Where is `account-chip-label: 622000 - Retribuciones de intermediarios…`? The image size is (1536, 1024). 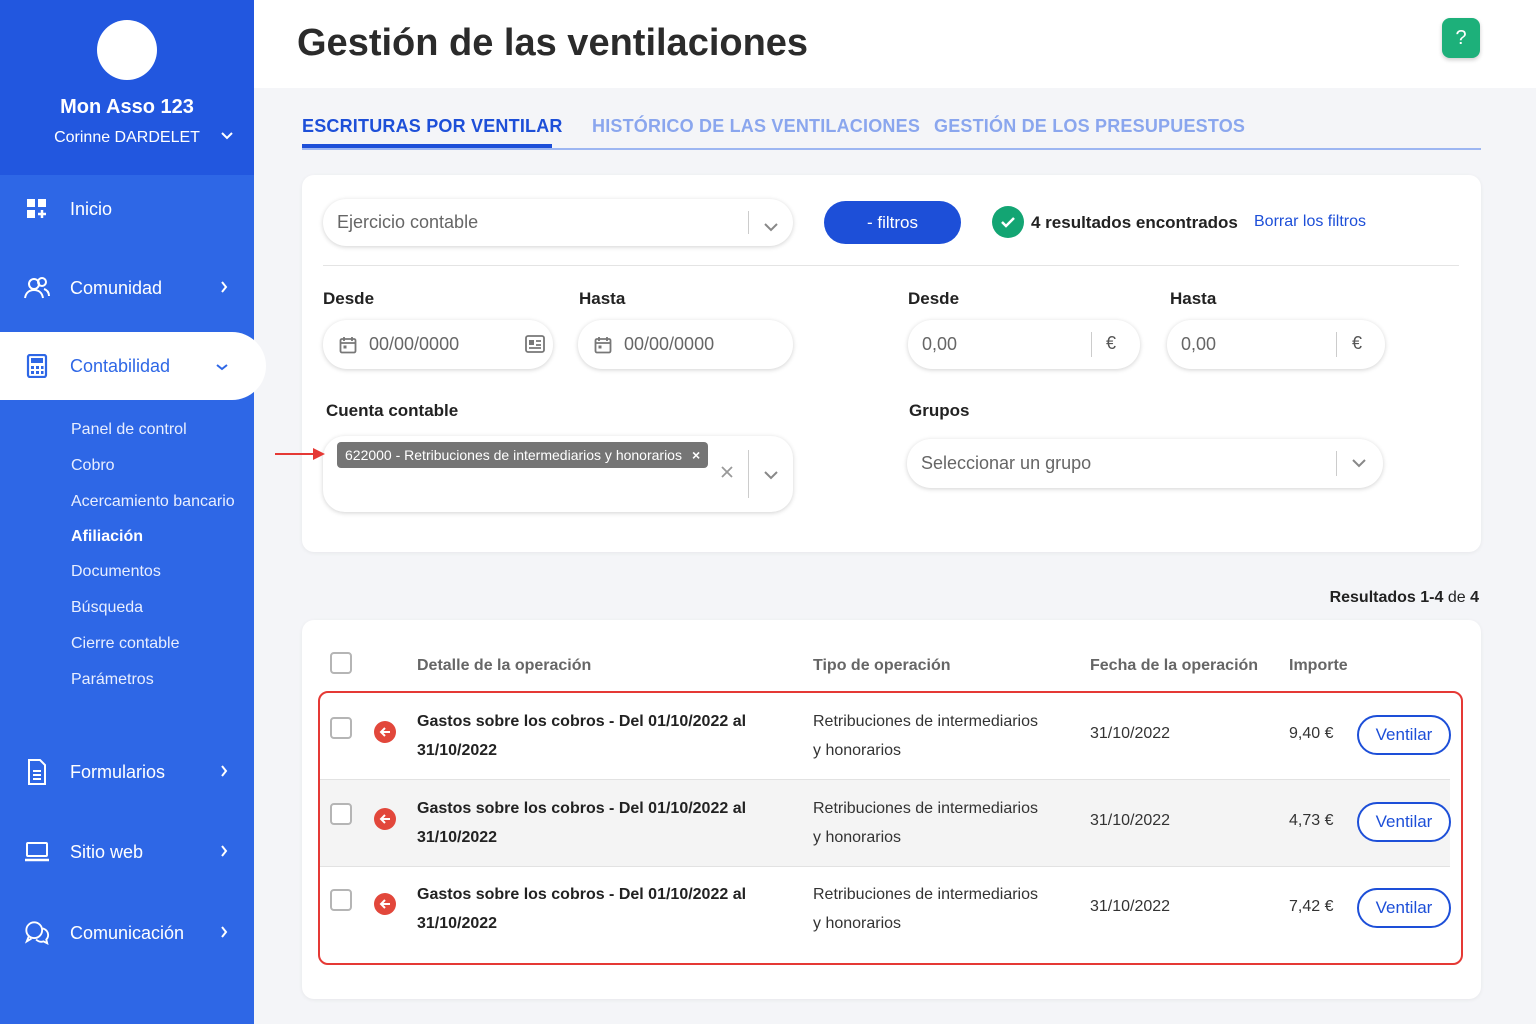
account-chip-label: 622000 - Retribuciones de intermediarios… is located at coordinates (513, 455).